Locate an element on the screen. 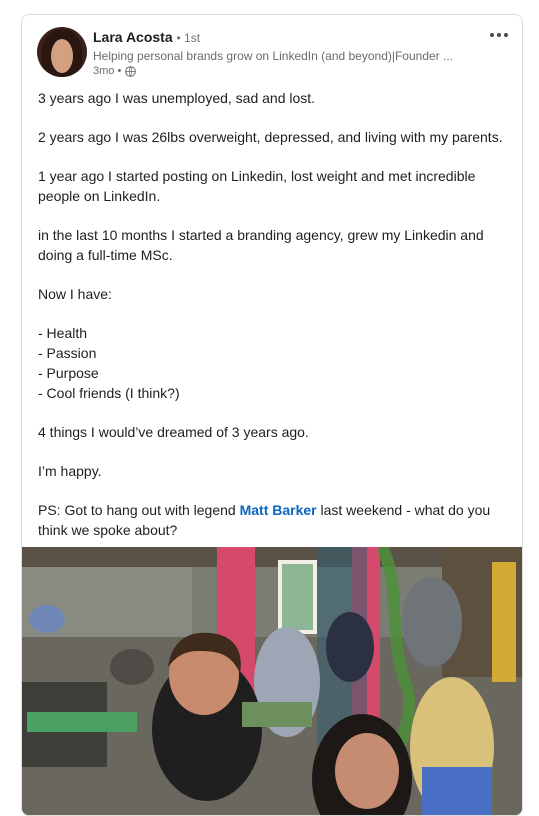 This screenshot has height=816, width=539. author-name-row: Lara Acosta • 1st is located at coordinates (146, 37).